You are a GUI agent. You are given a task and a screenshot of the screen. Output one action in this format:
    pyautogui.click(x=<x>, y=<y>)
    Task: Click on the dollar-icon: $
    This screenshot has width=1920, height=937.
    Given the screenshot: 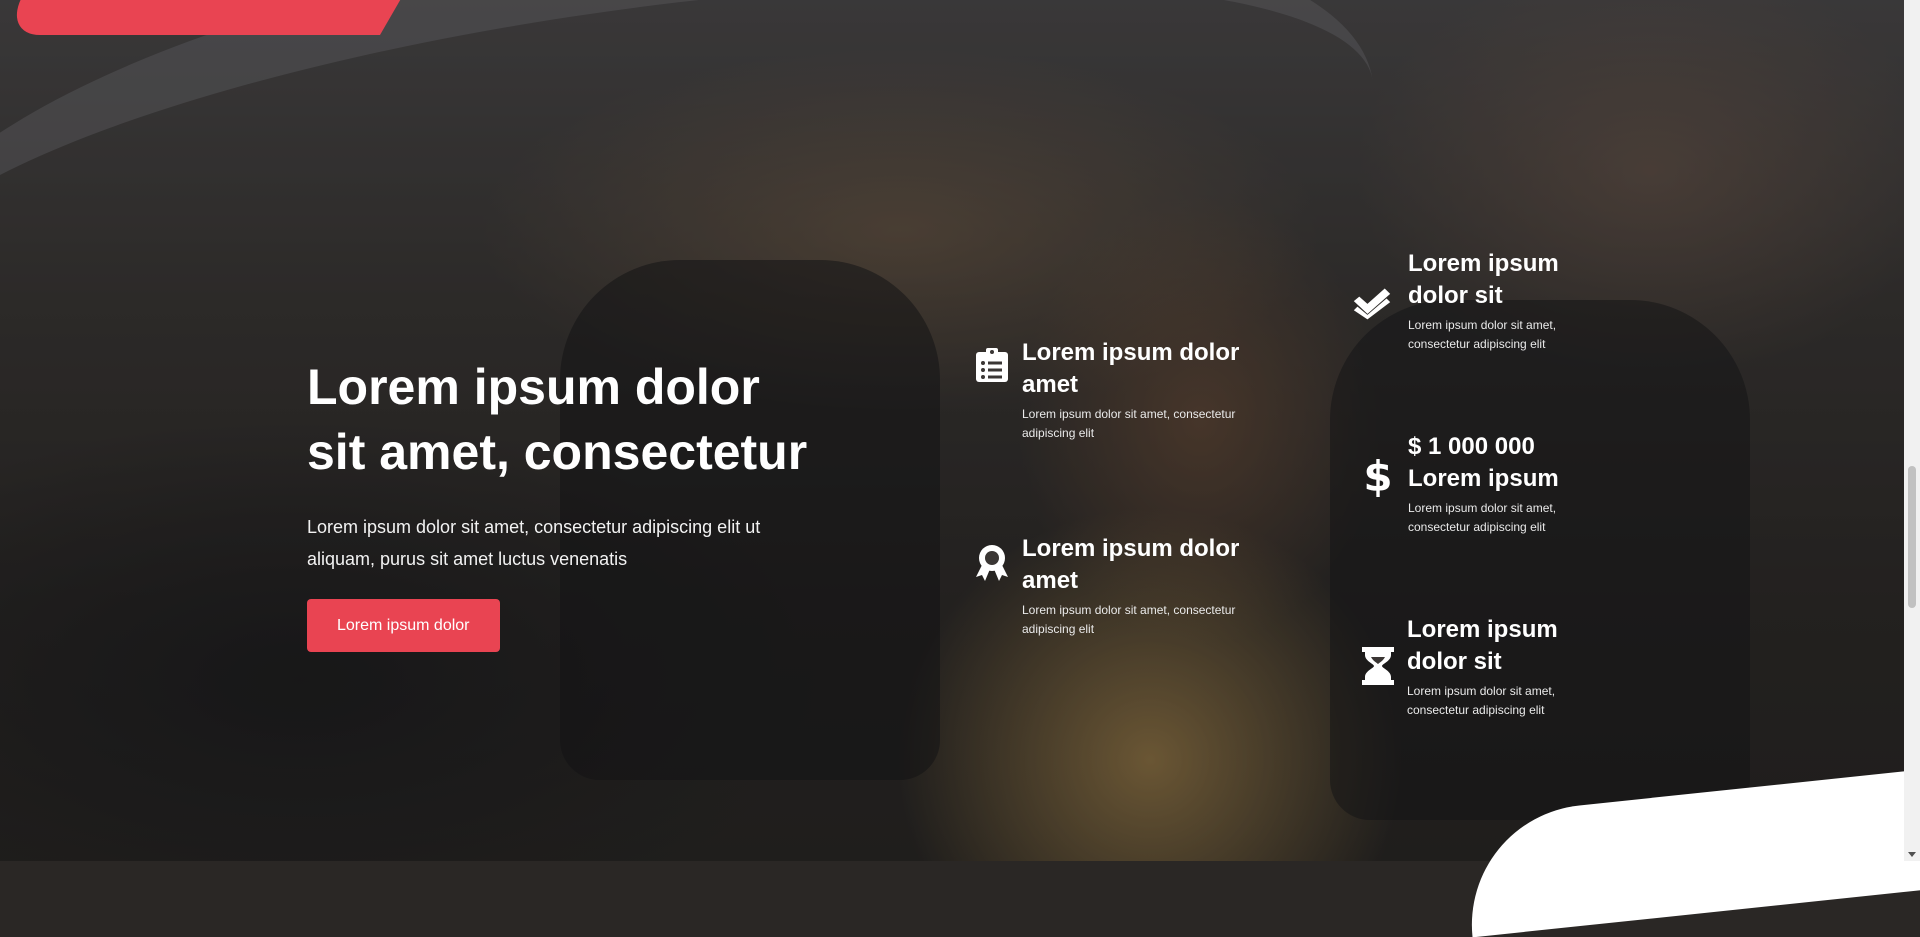 What is the action you would take?
    pyautogui.click(x=1378, y=476)
    